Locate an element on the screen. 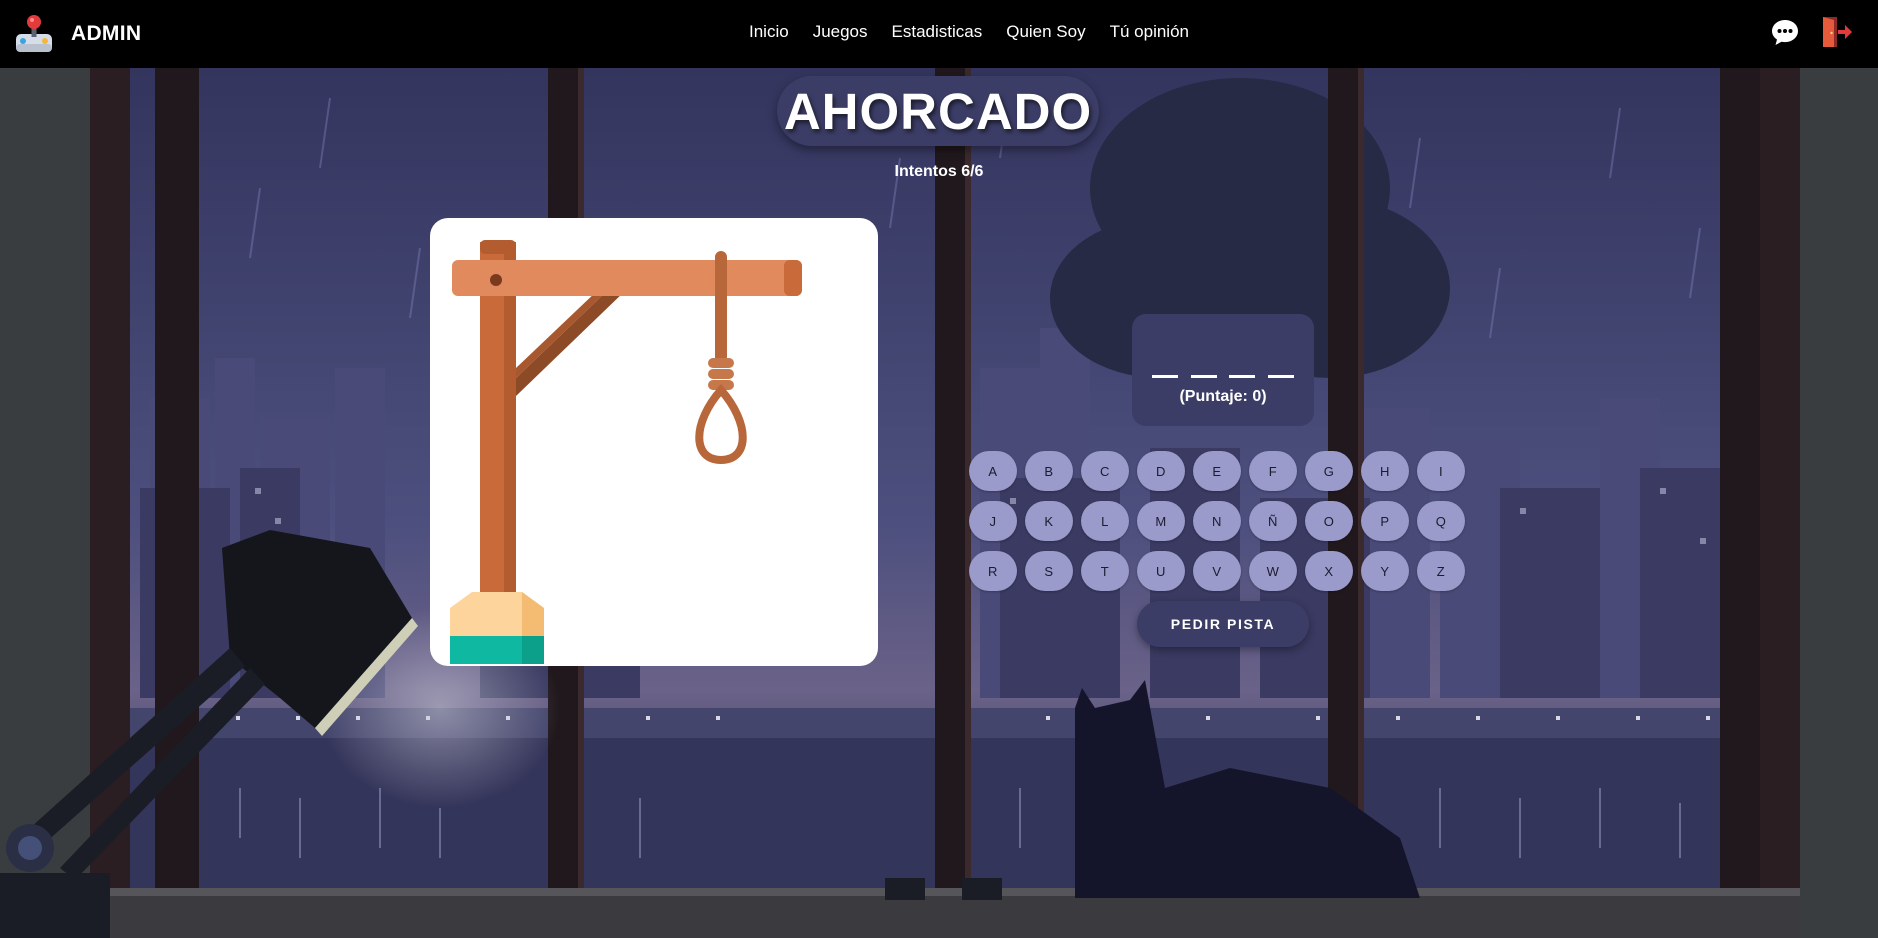 The image size is (1878, 938). nav-link-estadisticas: Estadisticas is located at coordinates (937, 32).